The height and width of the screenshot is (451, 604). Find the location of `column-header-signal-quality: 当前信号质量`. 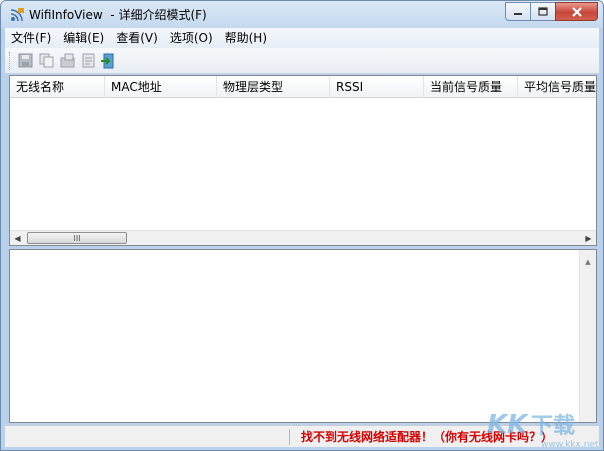

column-header-signal-quality: 当前信号质量 is located at coordinates (471, 87).